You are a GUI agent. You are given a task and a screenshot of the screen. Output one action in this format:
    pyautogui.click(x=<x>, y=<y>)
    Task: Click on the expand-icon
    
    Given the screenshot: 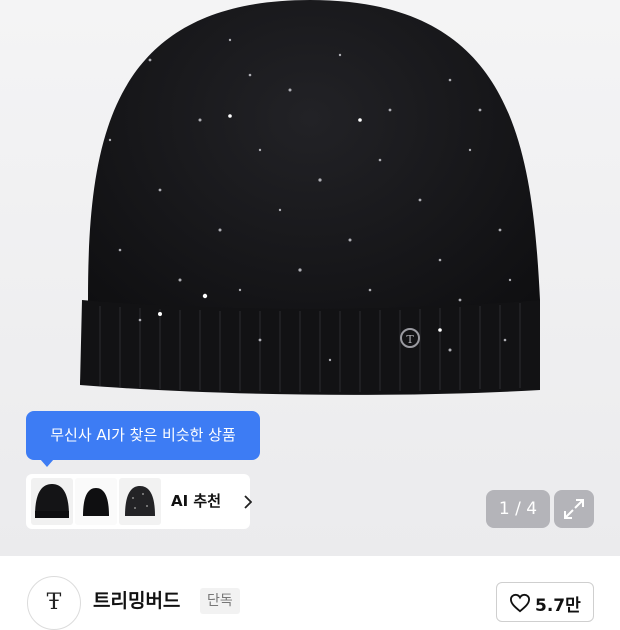 What is the action you would take?
    pyautogui.click(x=574, y=509)
    